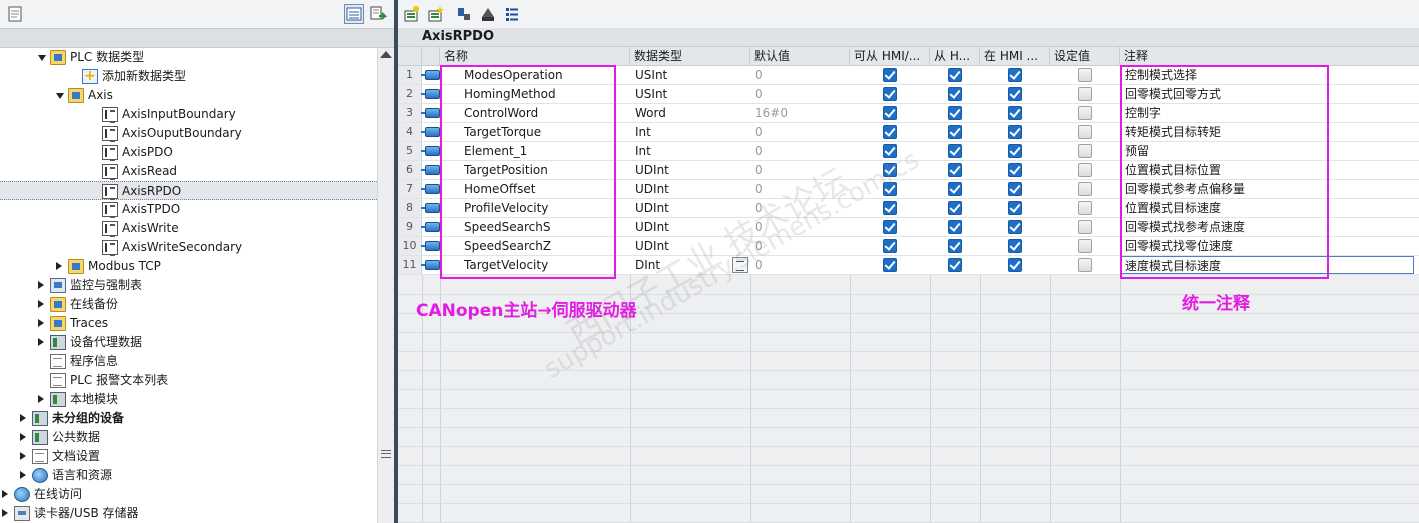  Describe the element at coordinates (690, 56) in the screenshot. I see `header-type: 数据类型` at that location.